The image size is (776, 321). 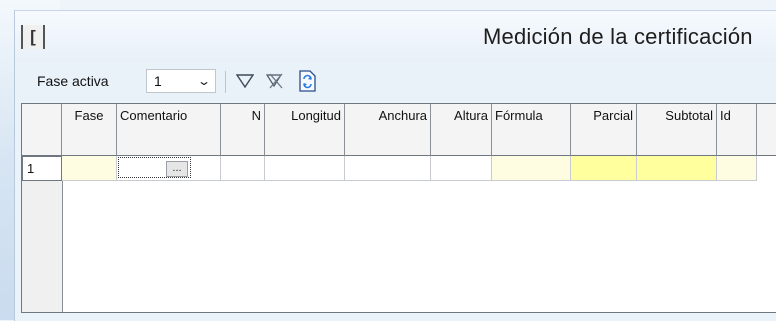 What do you see at coordinates (245, 81) in the screenshot?
I see `filter-icon` at bounding box center [245, 81].